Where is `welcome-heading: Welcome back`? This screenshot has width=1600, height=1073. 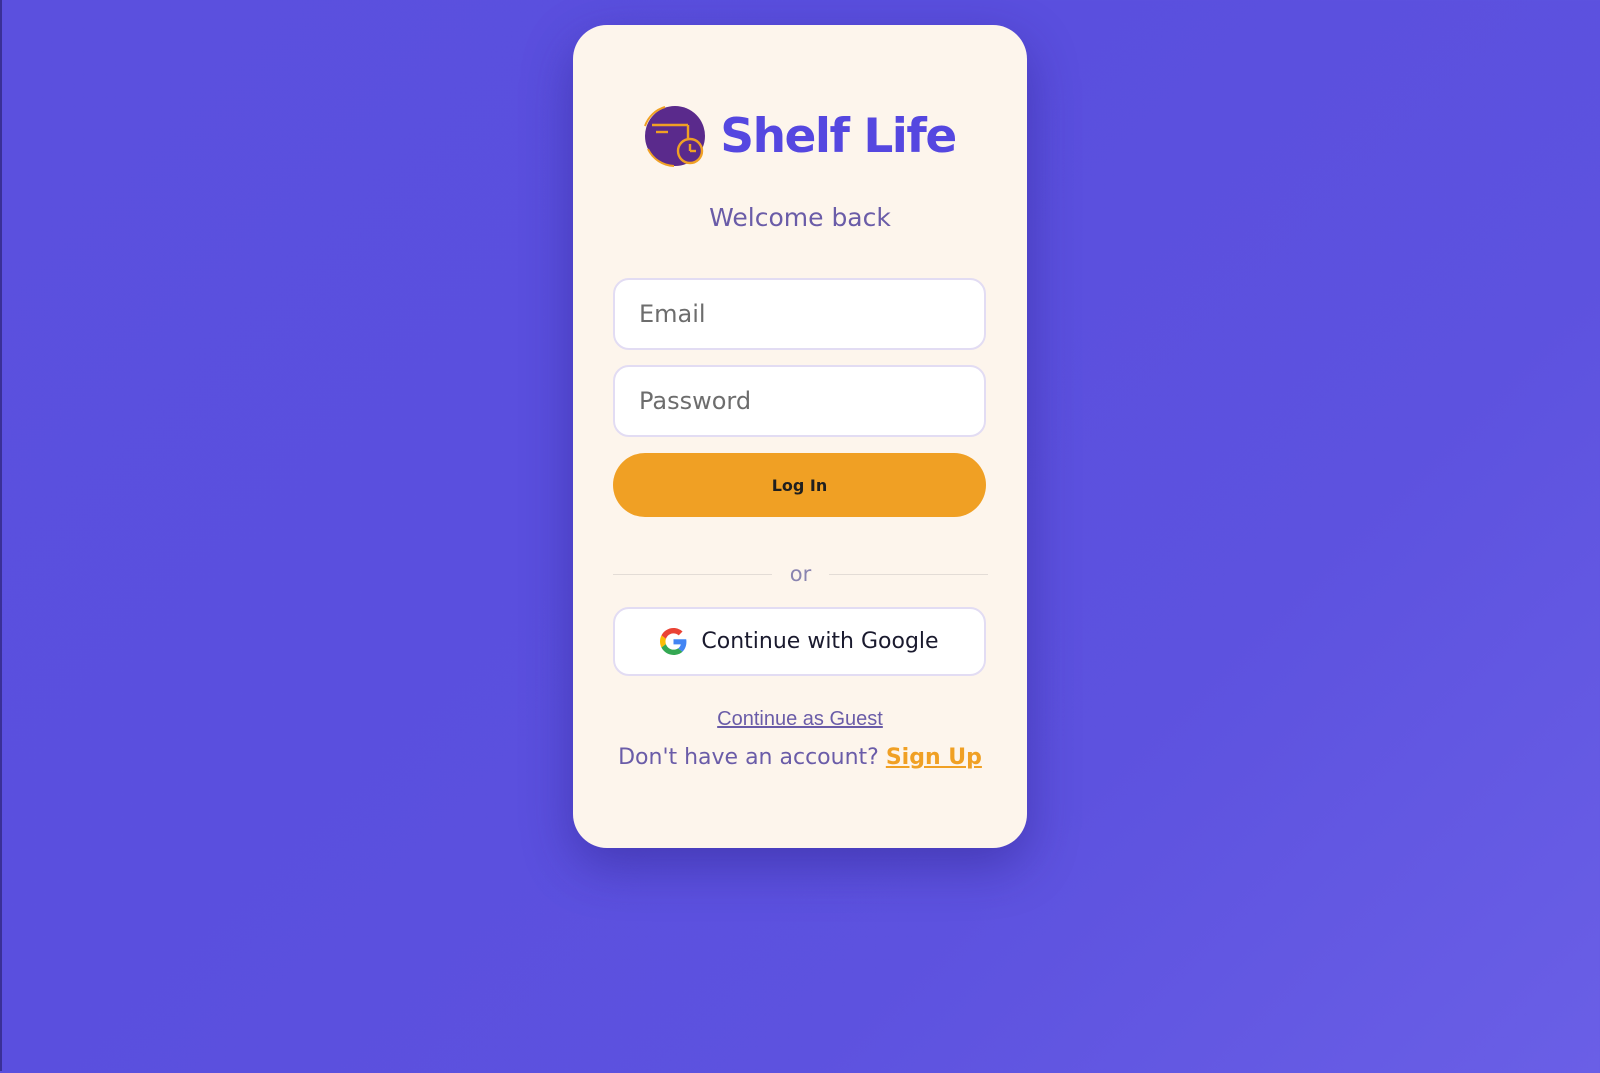 welcome-heading: Welcome back is located at coordinates (800, 217).